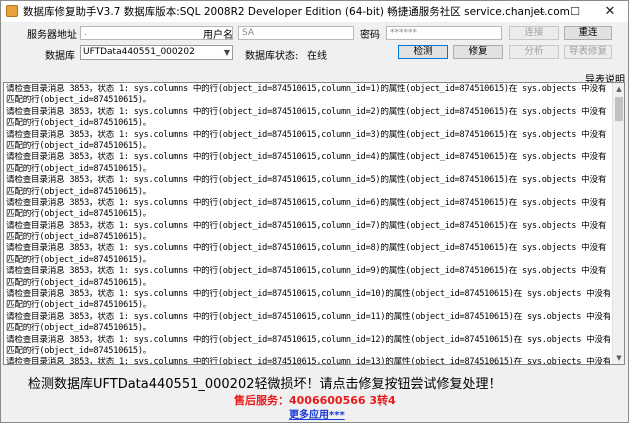 Image resolution: width=629 pixels, height=423 pixels. What do you see at coordinates (540, 11) in the screenshot?
I see `minimize-button: —` at bounding box center [540, 11].